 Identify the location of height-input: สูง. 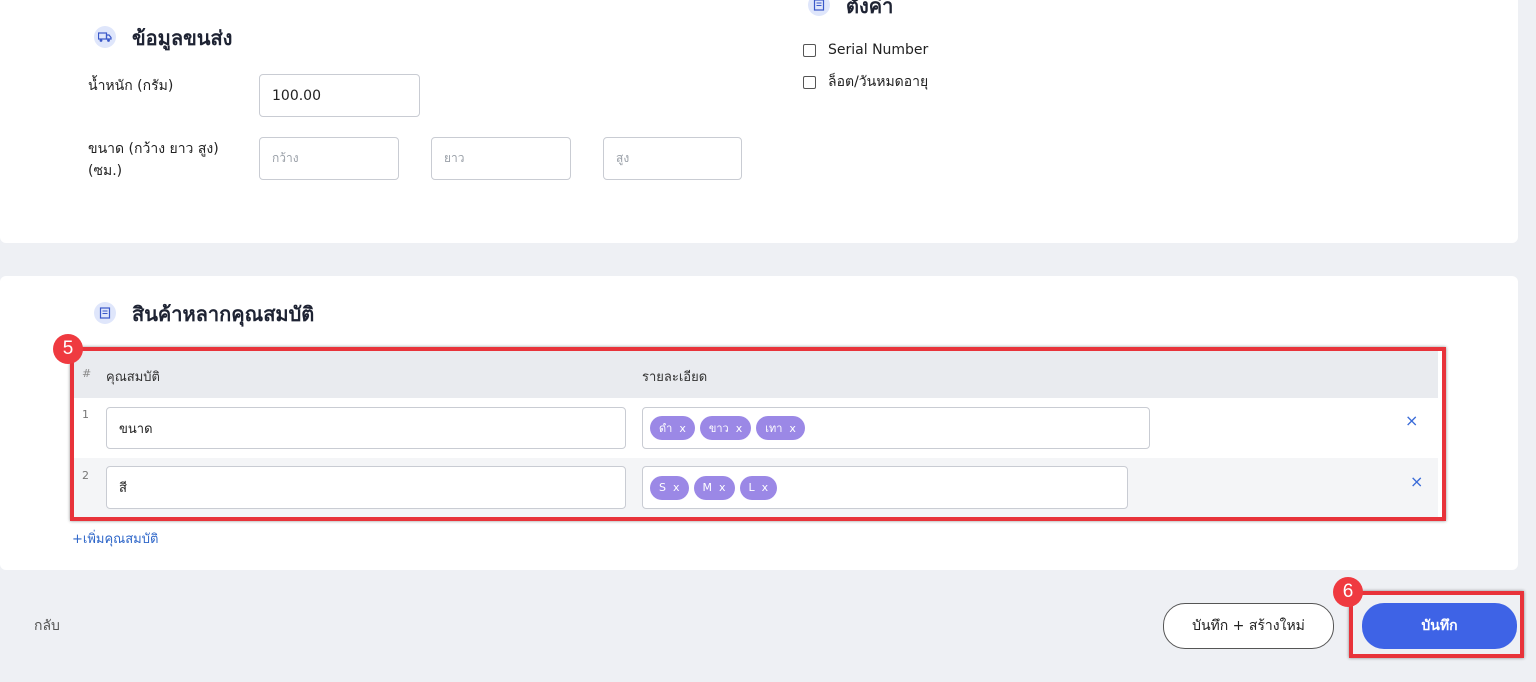
(672, 158).